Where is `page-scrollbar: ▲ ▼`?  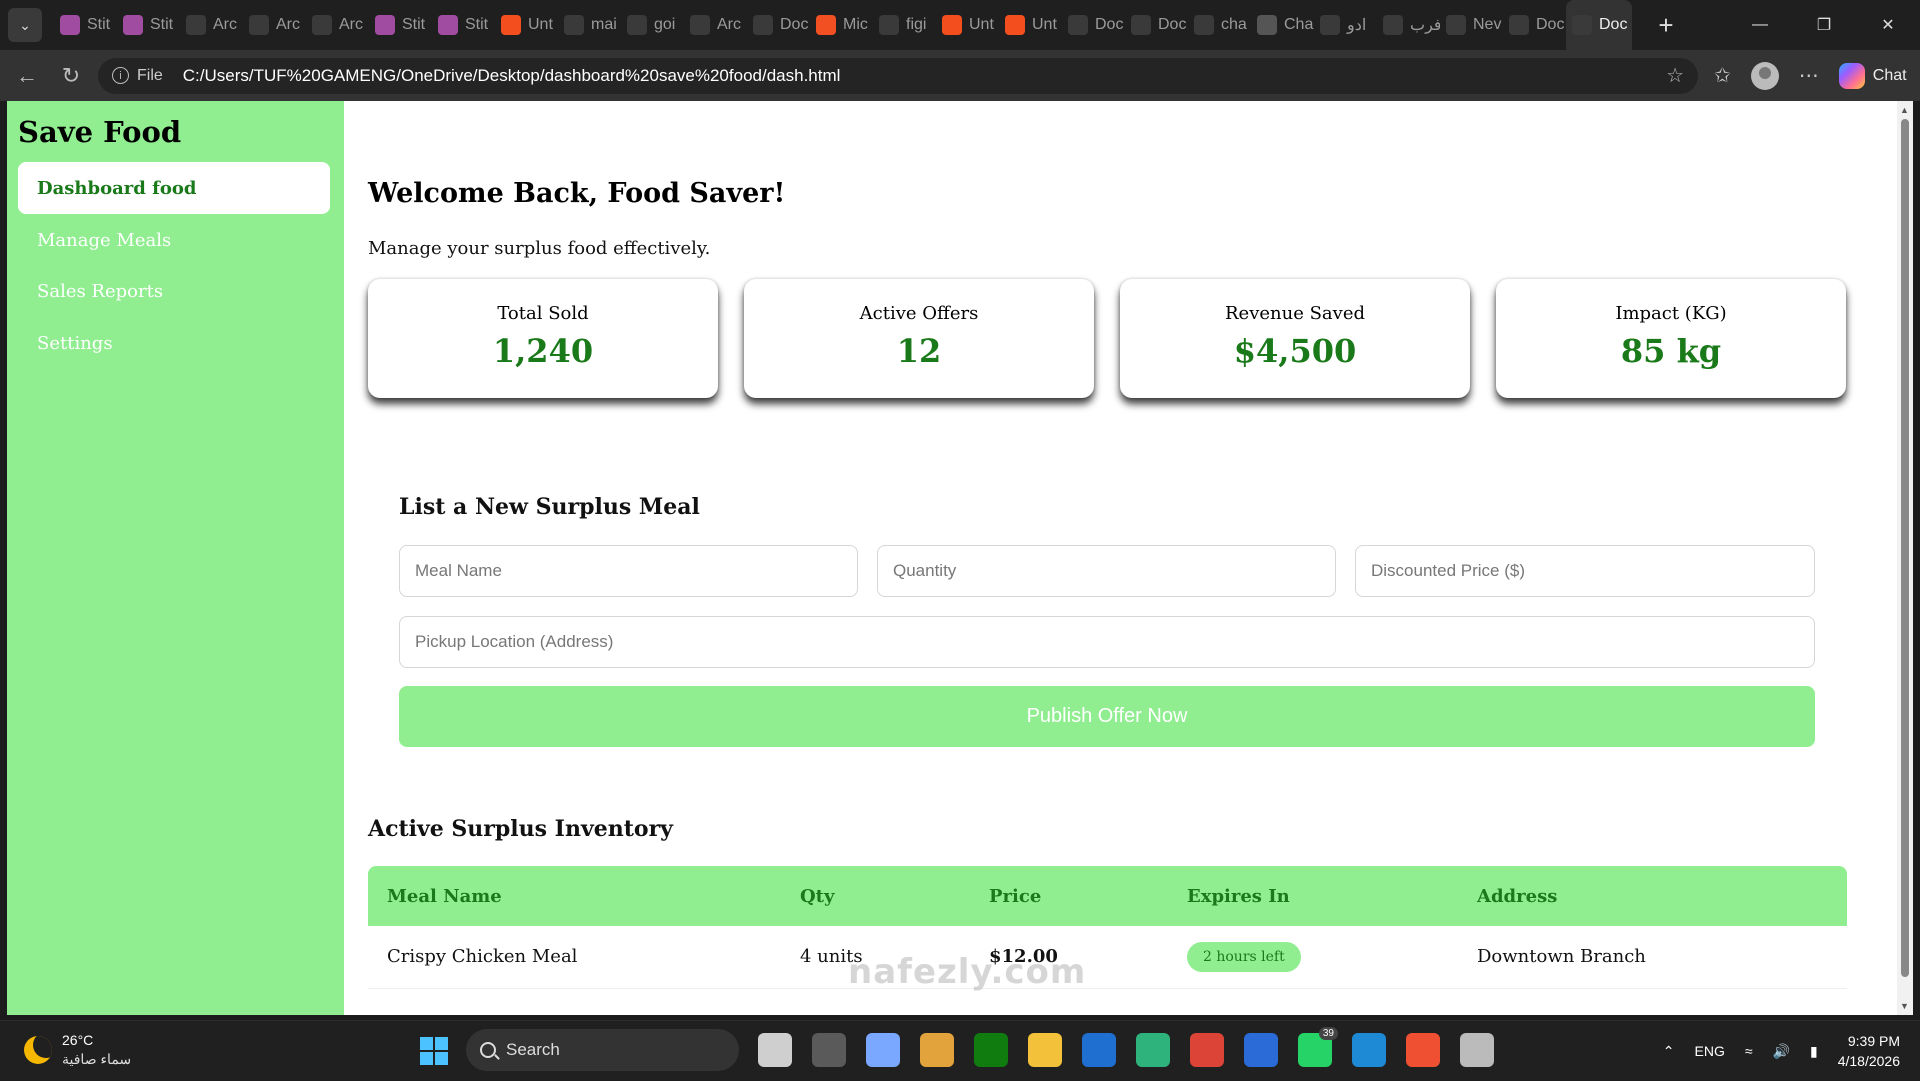 page-scrollbar: ▲ ▼ is located at coordinates (1905, 558).